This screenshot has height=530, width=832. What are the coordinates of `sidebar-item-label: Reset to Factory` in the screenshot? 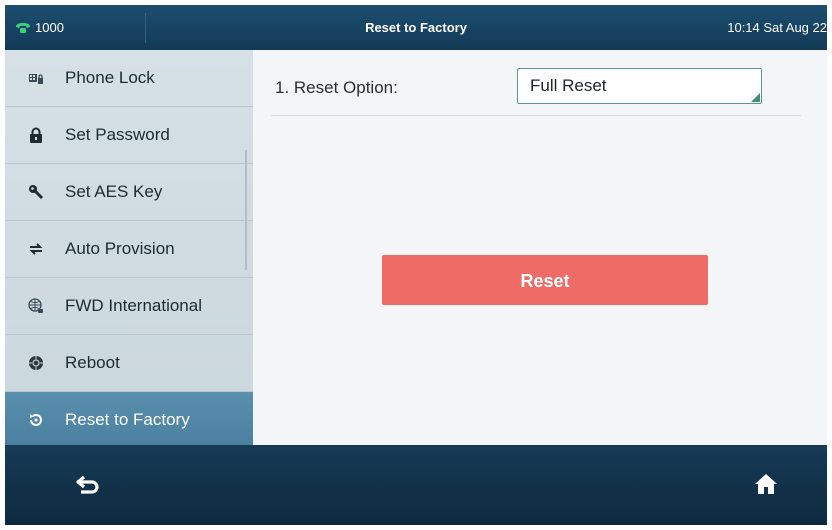 It's located at (127, 419).